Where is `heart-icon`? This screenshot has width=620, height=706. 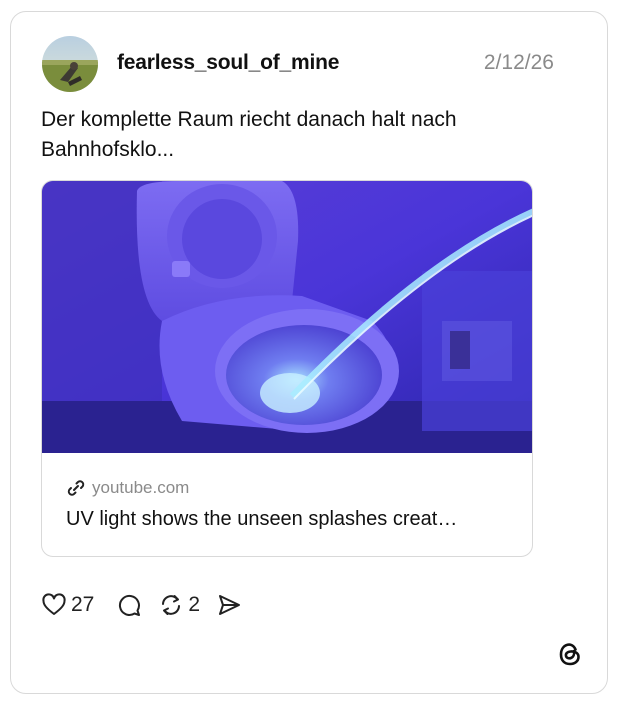
heart-icon is located at coordinates (54, 604).